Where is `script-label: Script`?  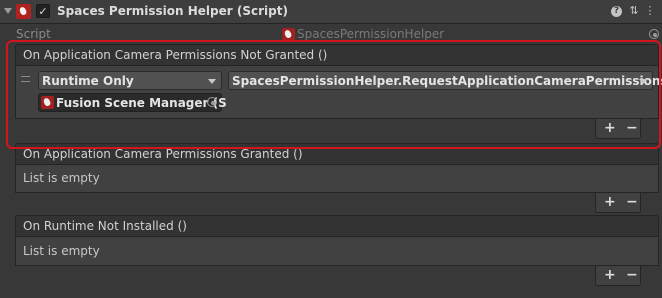
script-label: Script is located at coordinates (33, 34).